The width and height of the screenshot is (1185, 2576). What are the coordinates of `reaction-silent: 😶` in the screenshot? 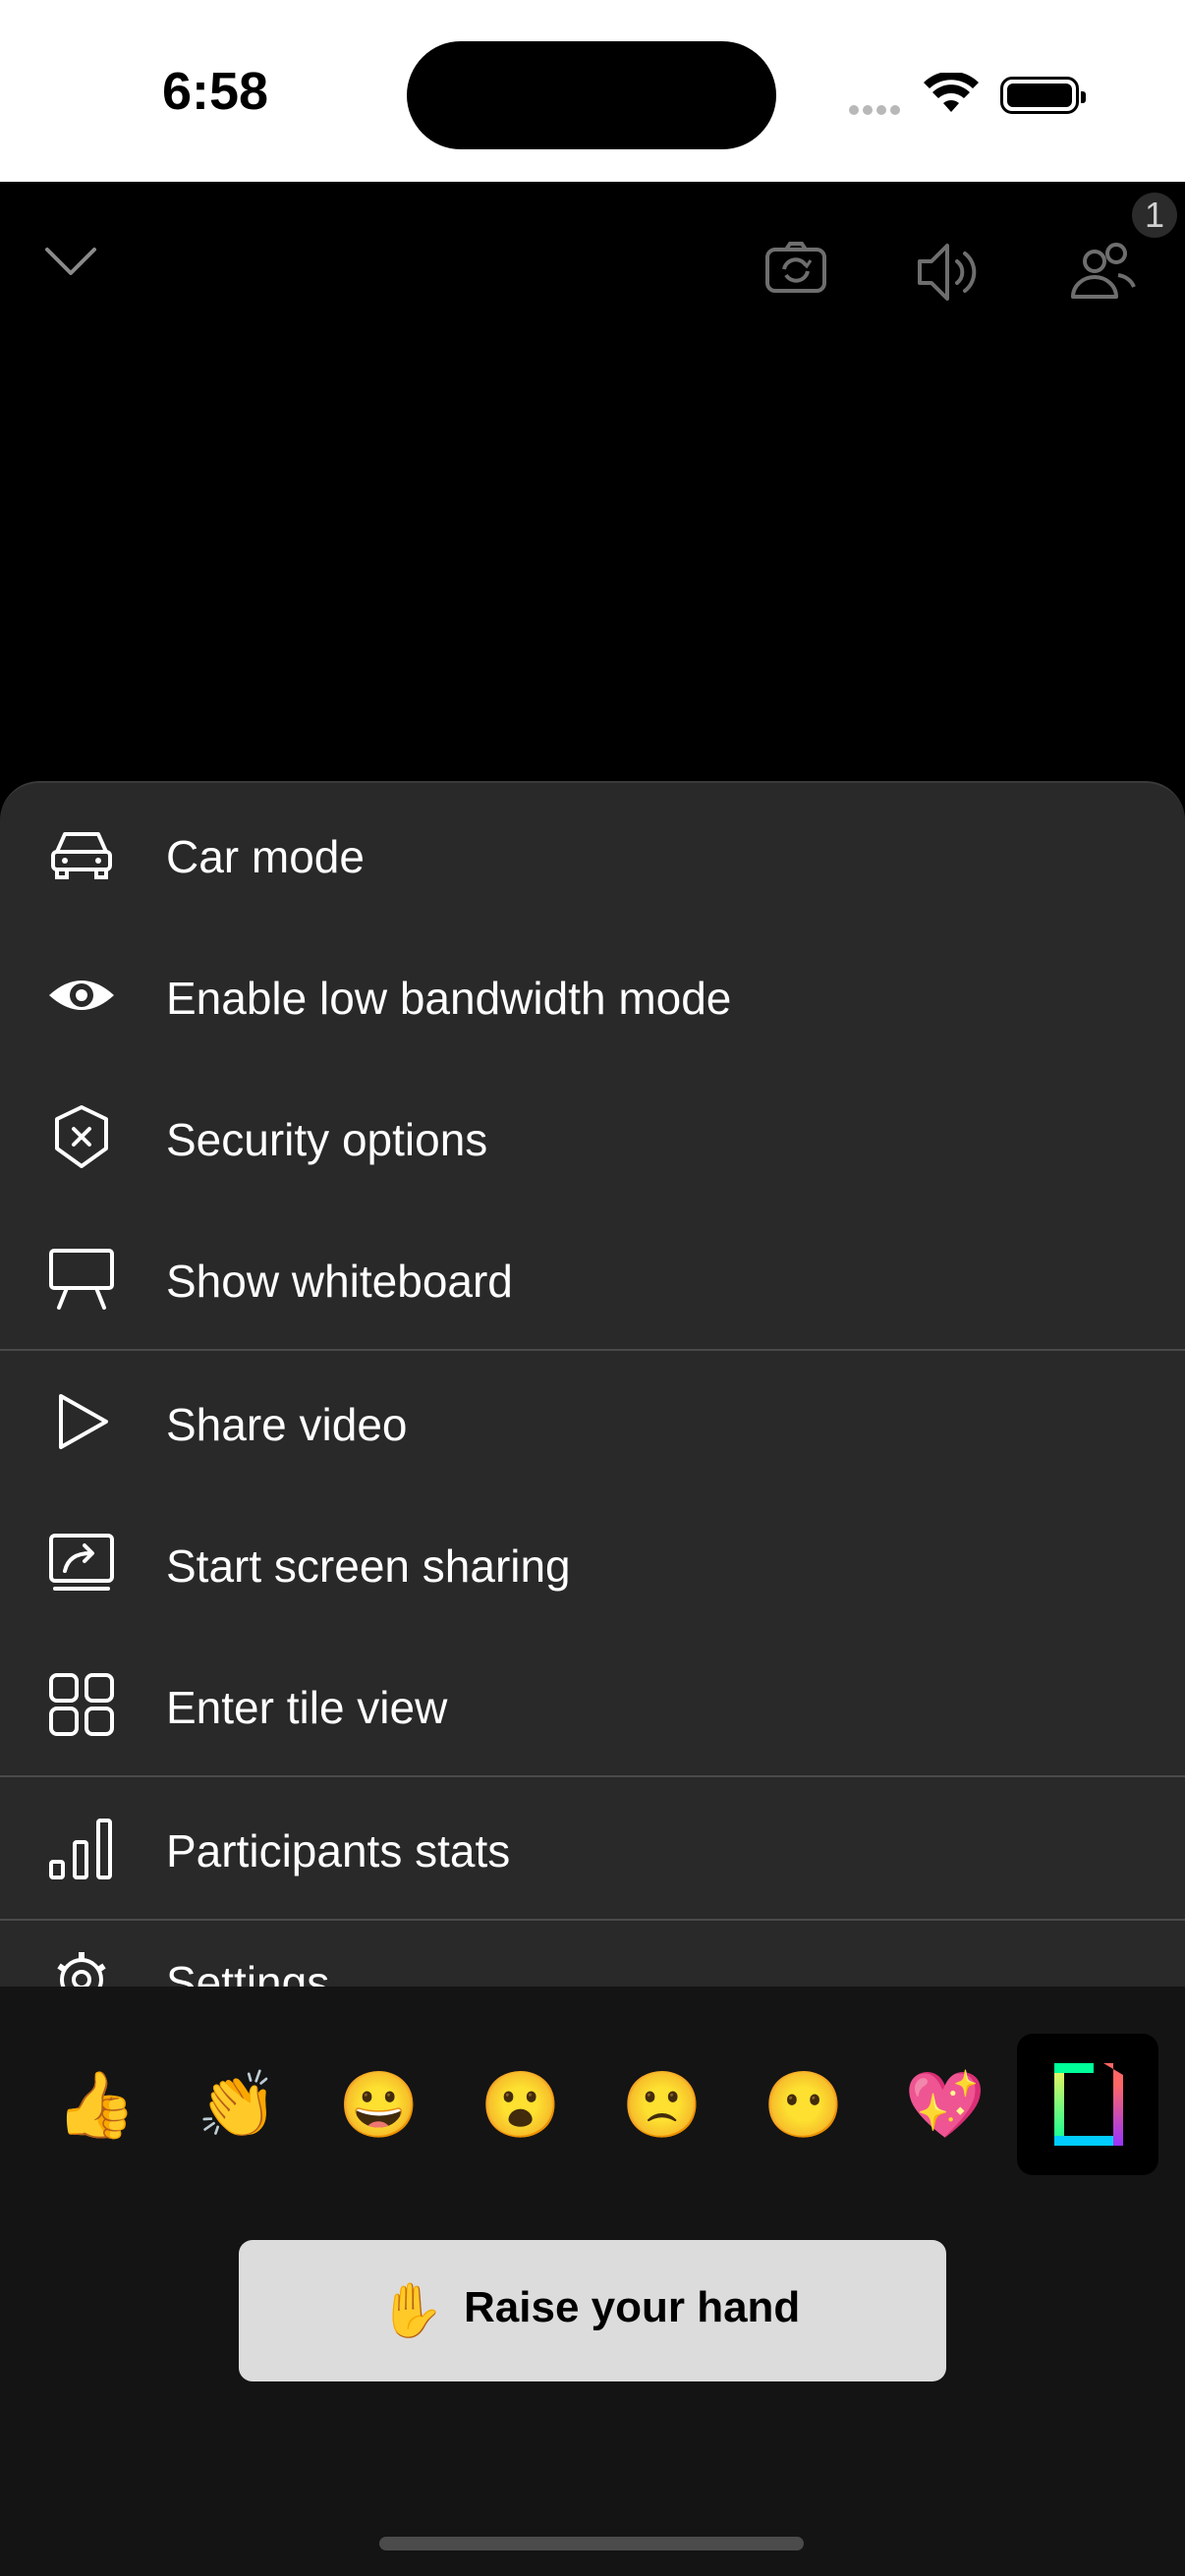 It's located at (804, 2104).